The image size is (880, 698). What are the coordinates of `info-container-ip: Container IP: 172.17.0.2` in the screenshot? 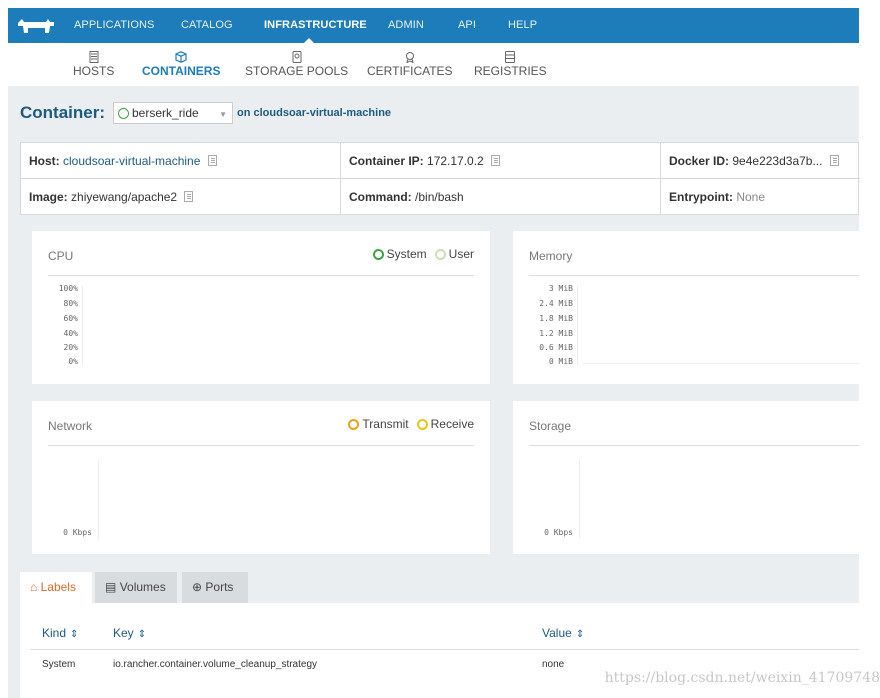 It's located at (501, 161).